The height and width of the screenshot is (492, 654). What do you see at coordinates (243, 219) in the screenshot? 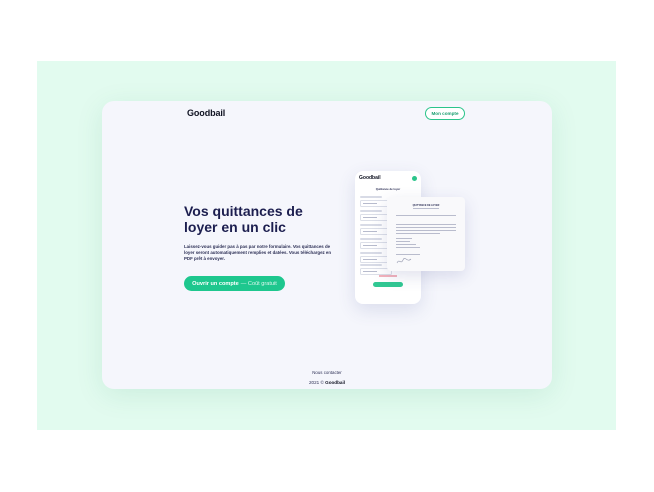
I see `hero-title: Vos quittances de loyer en un clic` at bounding box center [243, 219].